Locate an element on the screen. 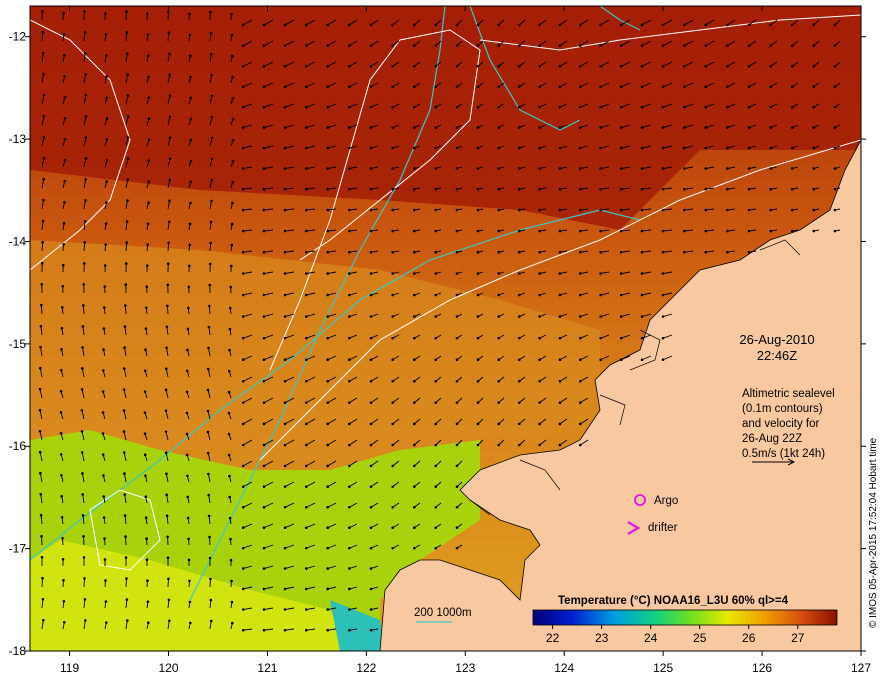 The image size is (880, 680). velocity-info-line: Altimetric sealevel is located at coordinates (788, 394).